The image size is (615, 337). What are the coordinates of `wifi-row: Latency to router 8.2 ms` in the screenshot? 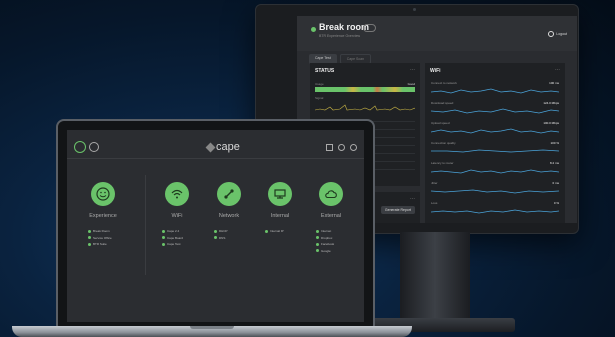 It's located at (495, 168).